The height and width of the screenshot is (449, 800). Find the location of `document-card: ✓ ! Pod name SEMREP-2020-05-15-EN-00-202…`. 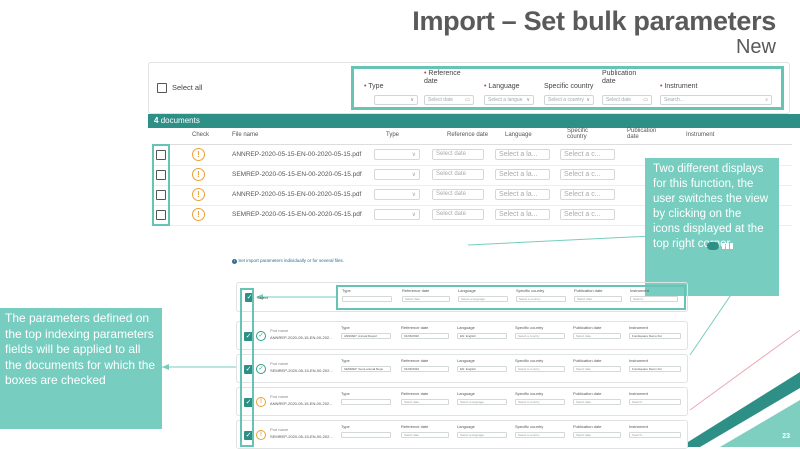

document-card: ✓ ! Pod name SEMREP-2020-05-15-EN-00-202… is located at coordinates (462, 434).